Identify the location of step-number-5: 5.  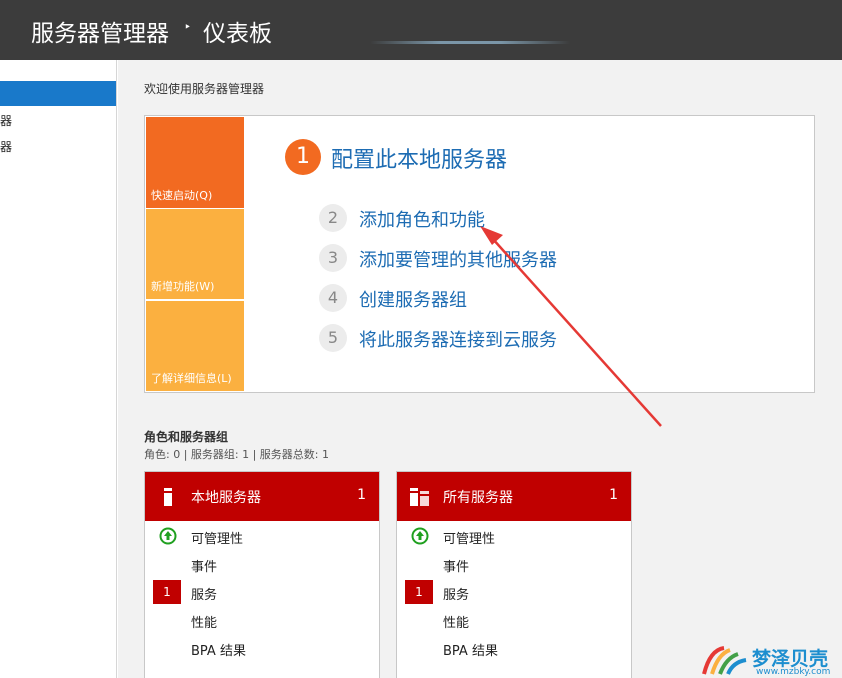
(333, 338).